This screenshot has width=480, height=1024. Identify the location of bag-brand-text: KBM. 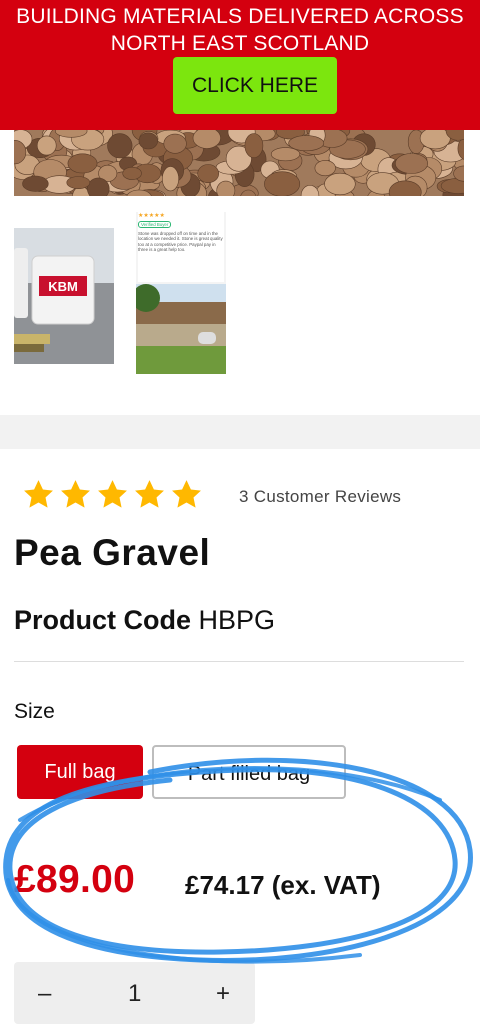
(63, 286).